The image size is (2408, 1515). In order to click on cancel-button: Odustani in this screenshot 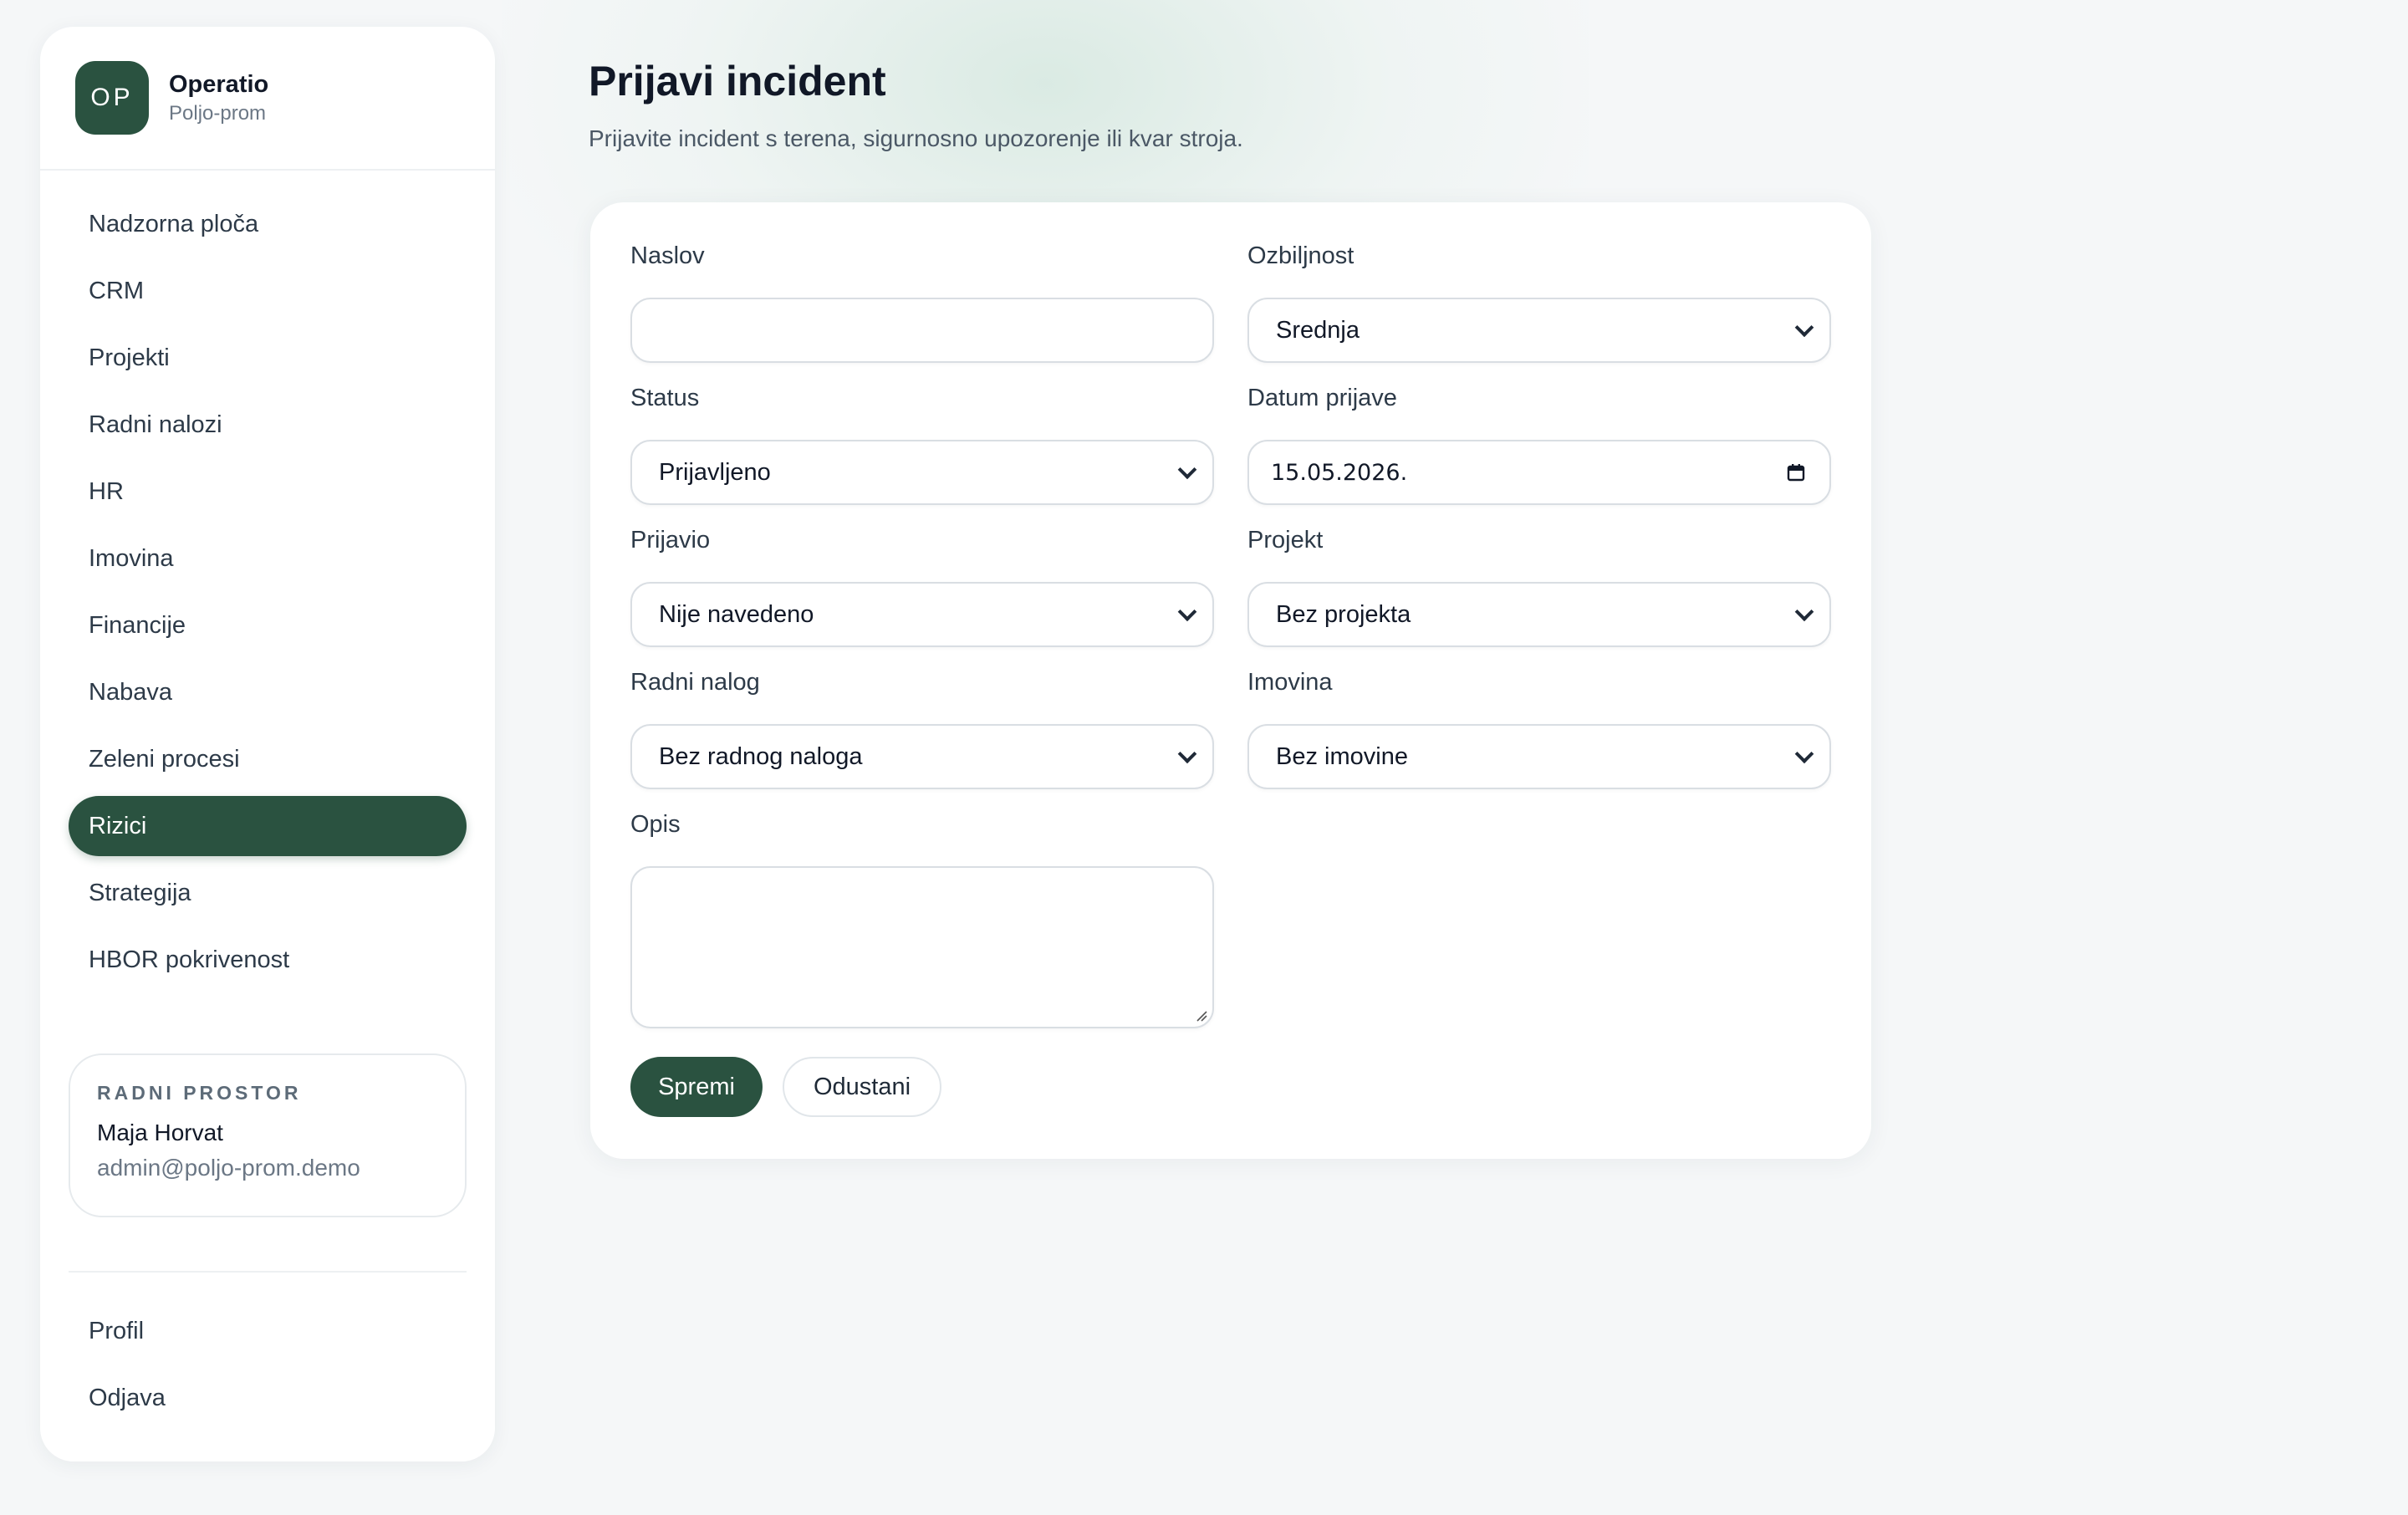, I will do `click(862, 1087)`.